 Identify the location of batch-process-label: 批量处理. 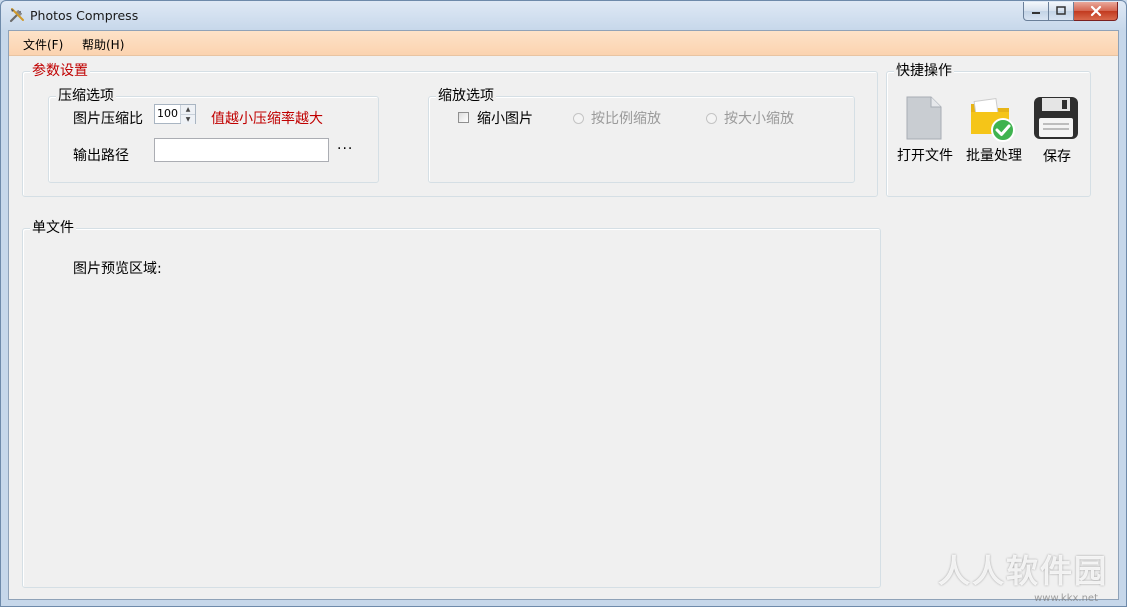
(994, 156).